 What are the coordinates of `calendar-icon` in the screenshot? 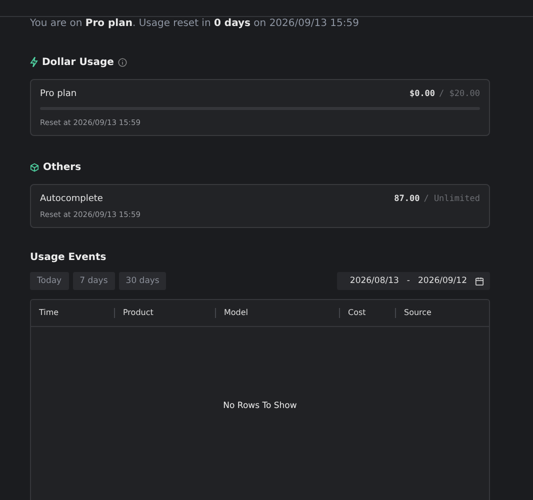 It's located at (479, 281).